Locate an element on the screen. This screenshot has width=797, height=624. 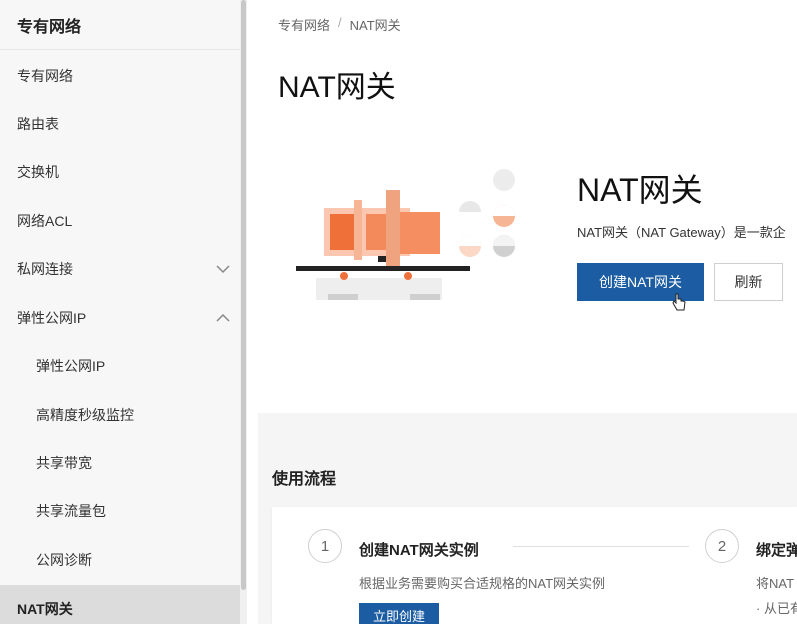
step-title: 绑定弹 is located at coordinates (776, 550).